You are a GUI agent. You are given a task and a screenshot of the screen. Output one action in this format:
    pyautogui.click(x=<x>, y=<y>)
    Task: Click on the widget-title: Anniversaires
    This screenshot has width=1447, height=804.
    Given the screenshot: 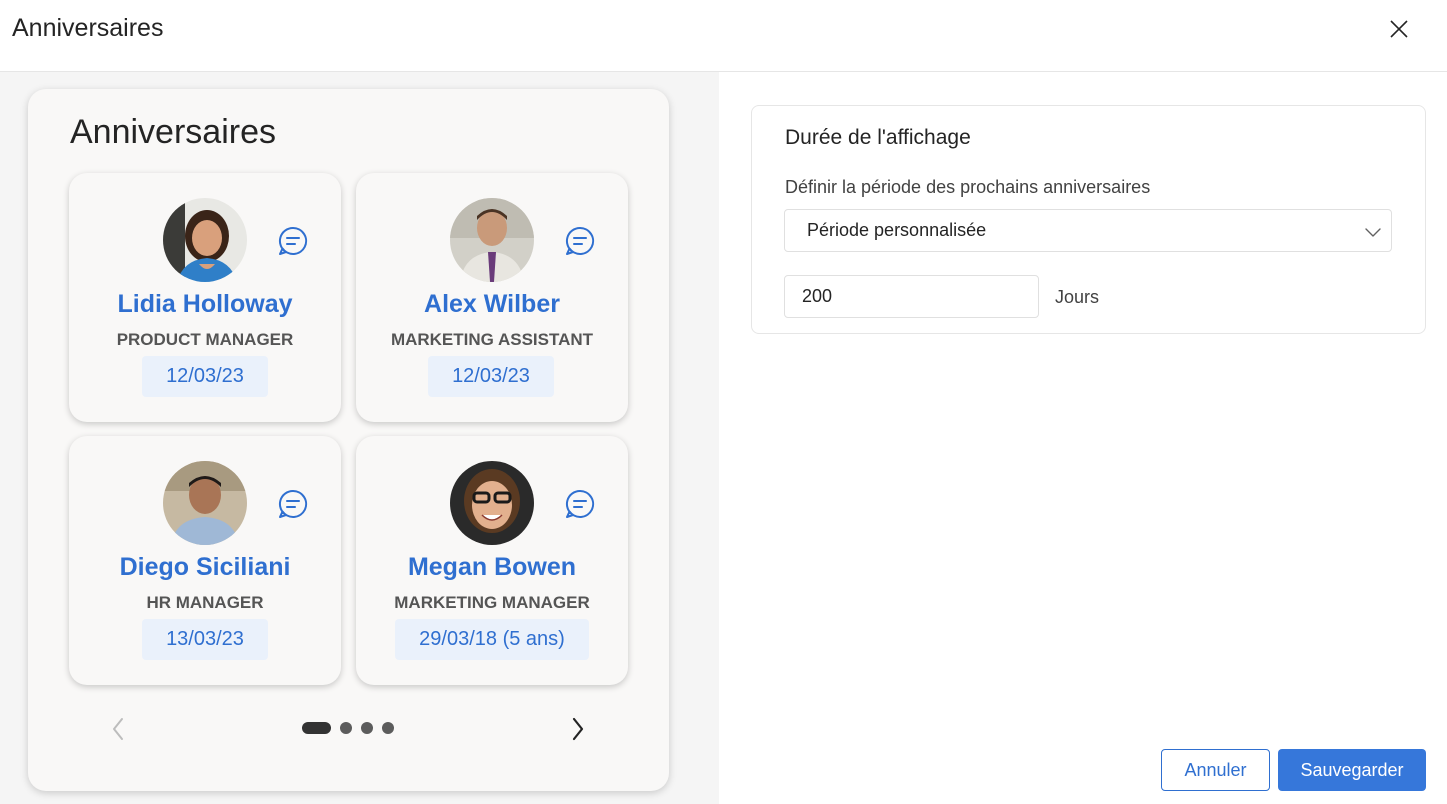 What is the action you would take?
    pyautogui.click(x=173, y=132)
    